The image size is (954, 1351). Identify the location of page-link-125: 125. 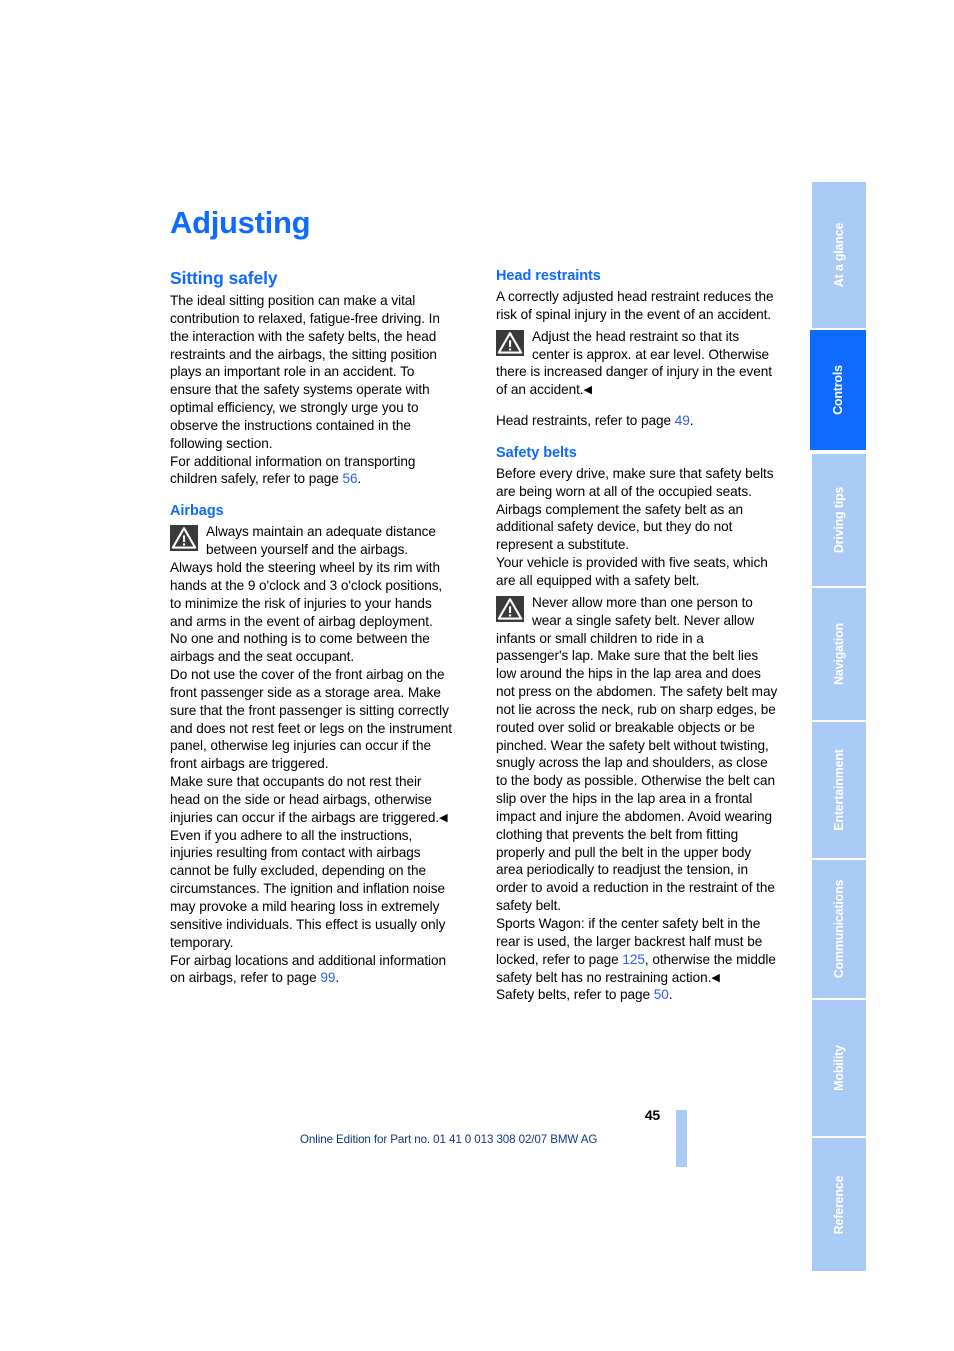
(633, 959).